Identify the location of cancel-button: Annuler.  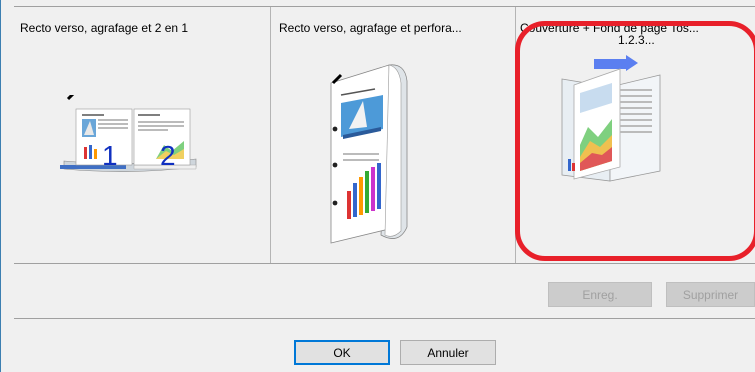
(448, 352).